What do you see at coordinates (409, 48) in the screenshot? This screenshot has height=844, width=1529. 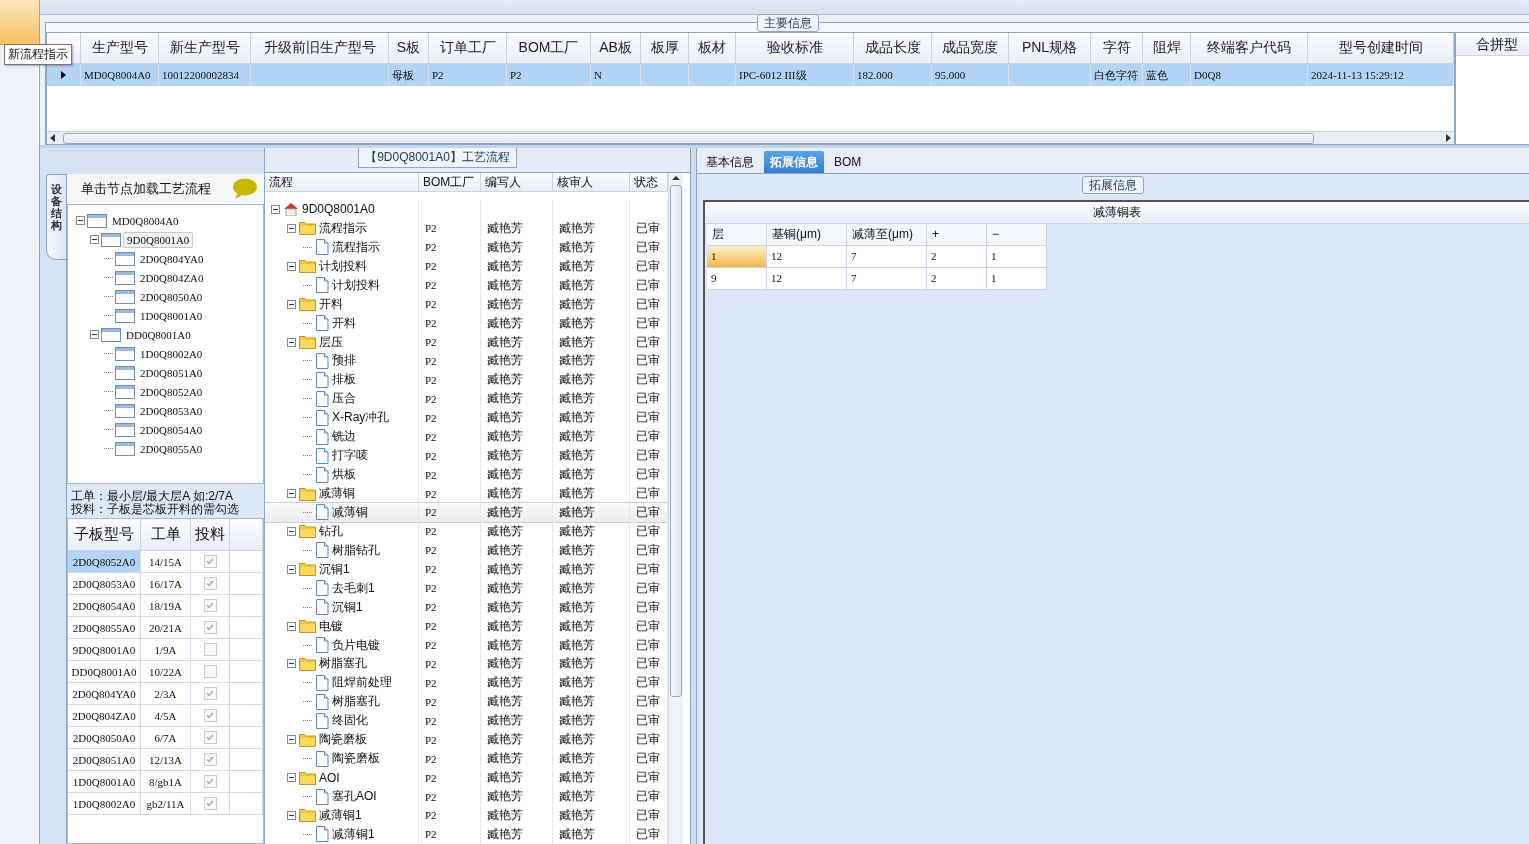 I see `column-header: S板` at bounding box center [409, 48].